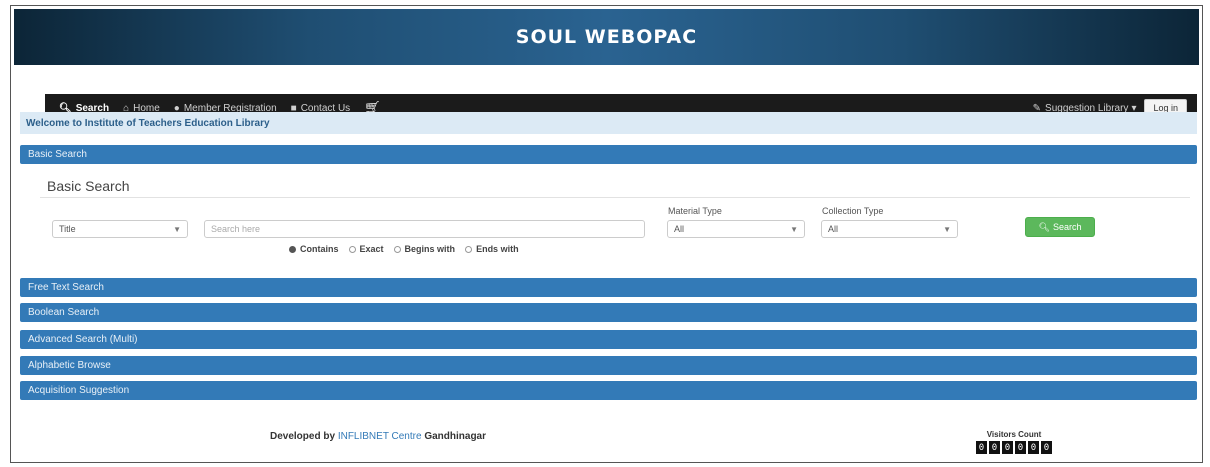 The height and width of the screenshot is (467, 1210). Describe the element at coordinates (608, 312) in the screenshot. I see `panel-head-boolean-search: Boolean Search` at that location.